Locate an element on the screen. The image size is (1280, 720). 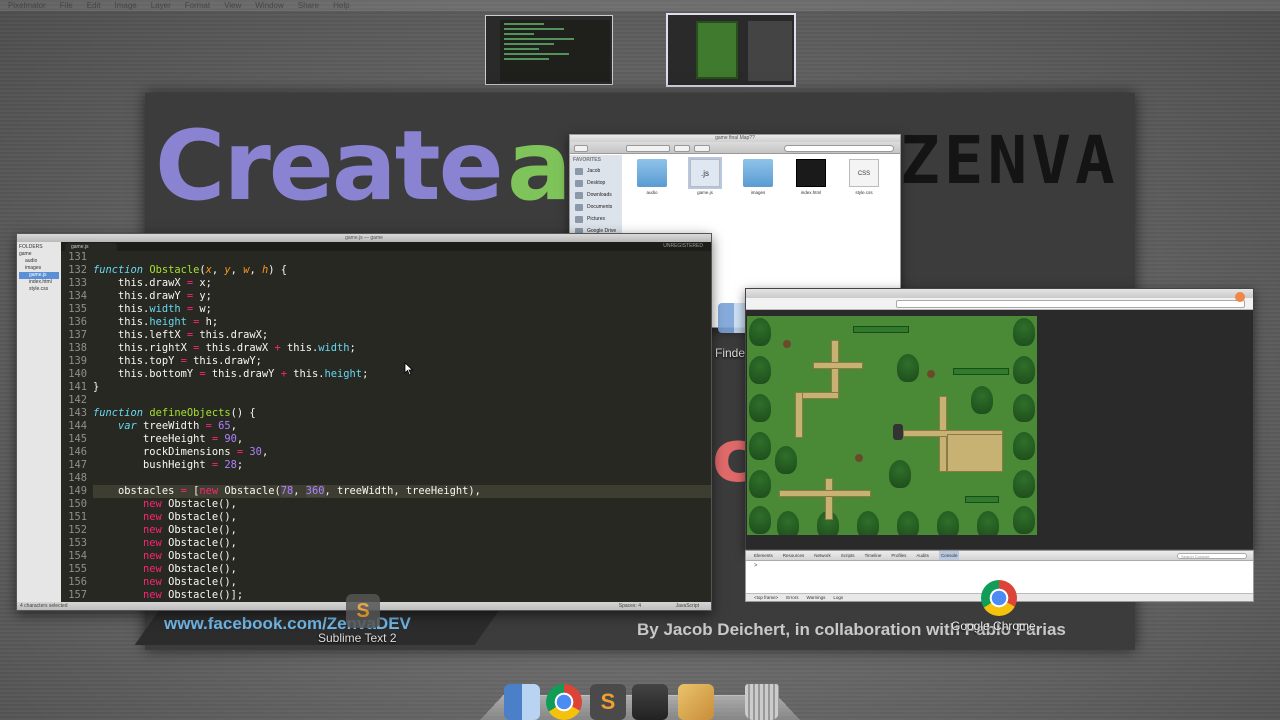
game-canvas is located at coordinates (892, 425).